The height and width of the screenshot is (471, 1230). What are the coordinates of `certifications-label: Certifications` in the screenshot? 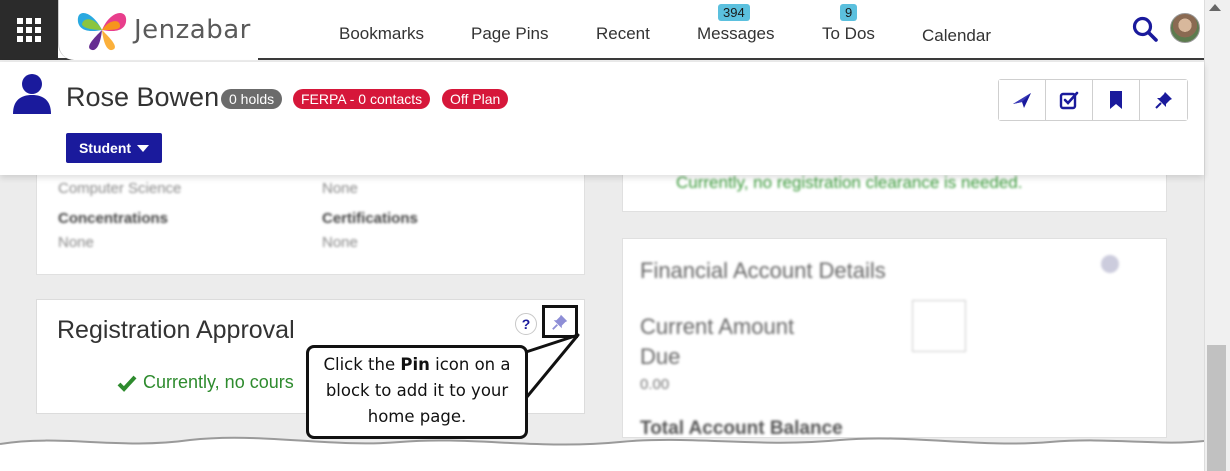 It's located at (370, 218).